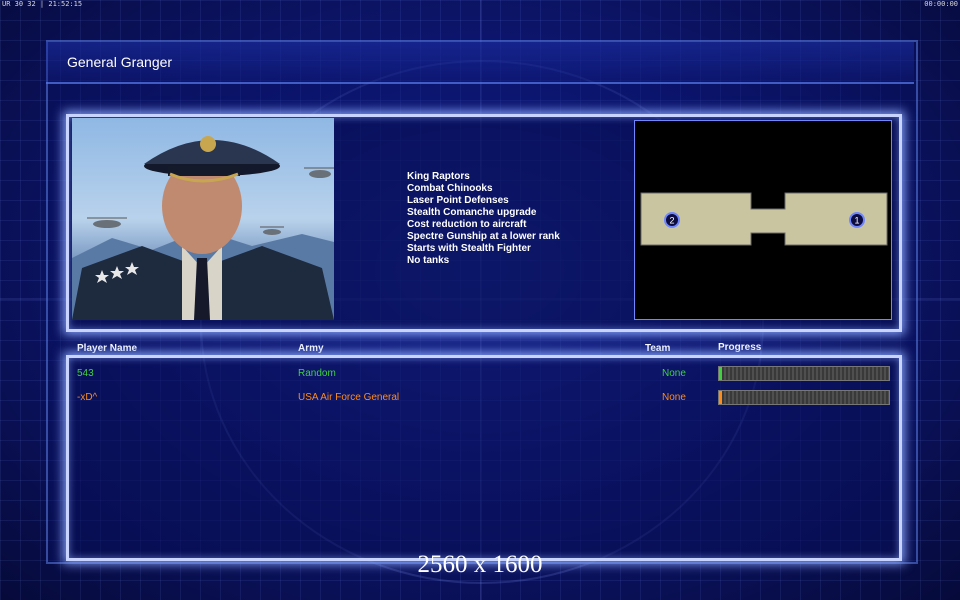 Image resolution: width=960 pixels, height=600 pixels. I want to click on column-header-player-name: Player Name, so click(107, 348).